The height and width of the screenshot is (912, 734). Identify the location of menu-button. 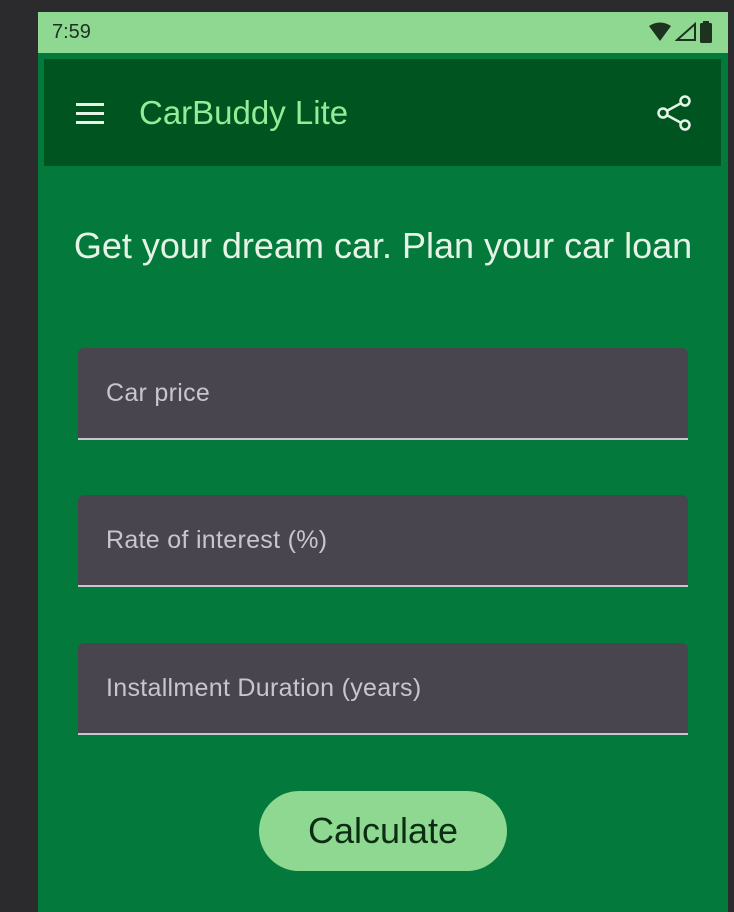
(88, 113).